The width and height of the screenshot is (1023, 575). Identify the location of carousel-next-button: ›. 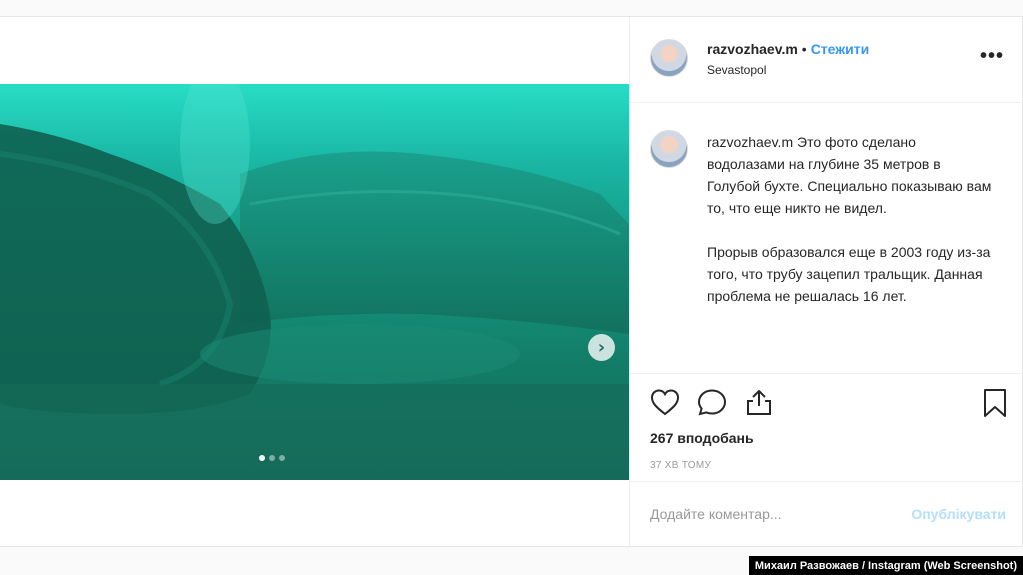
(601, 347).